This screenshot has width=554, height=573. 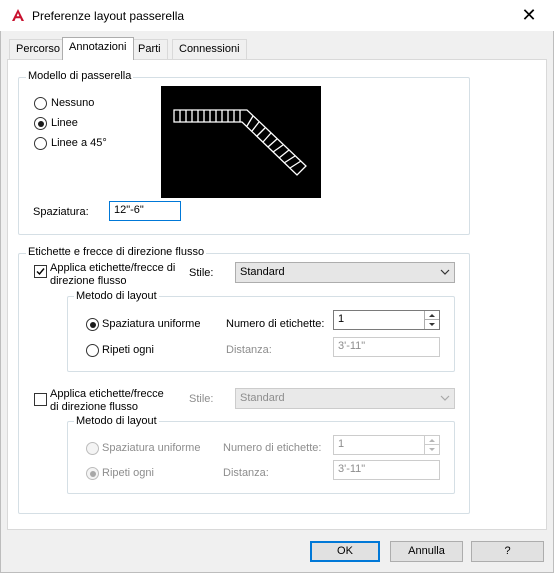 What do you see at coordinates (529, 15) in the screenshot?
I see `close-button: ✕` at bounding box center [529, 15].